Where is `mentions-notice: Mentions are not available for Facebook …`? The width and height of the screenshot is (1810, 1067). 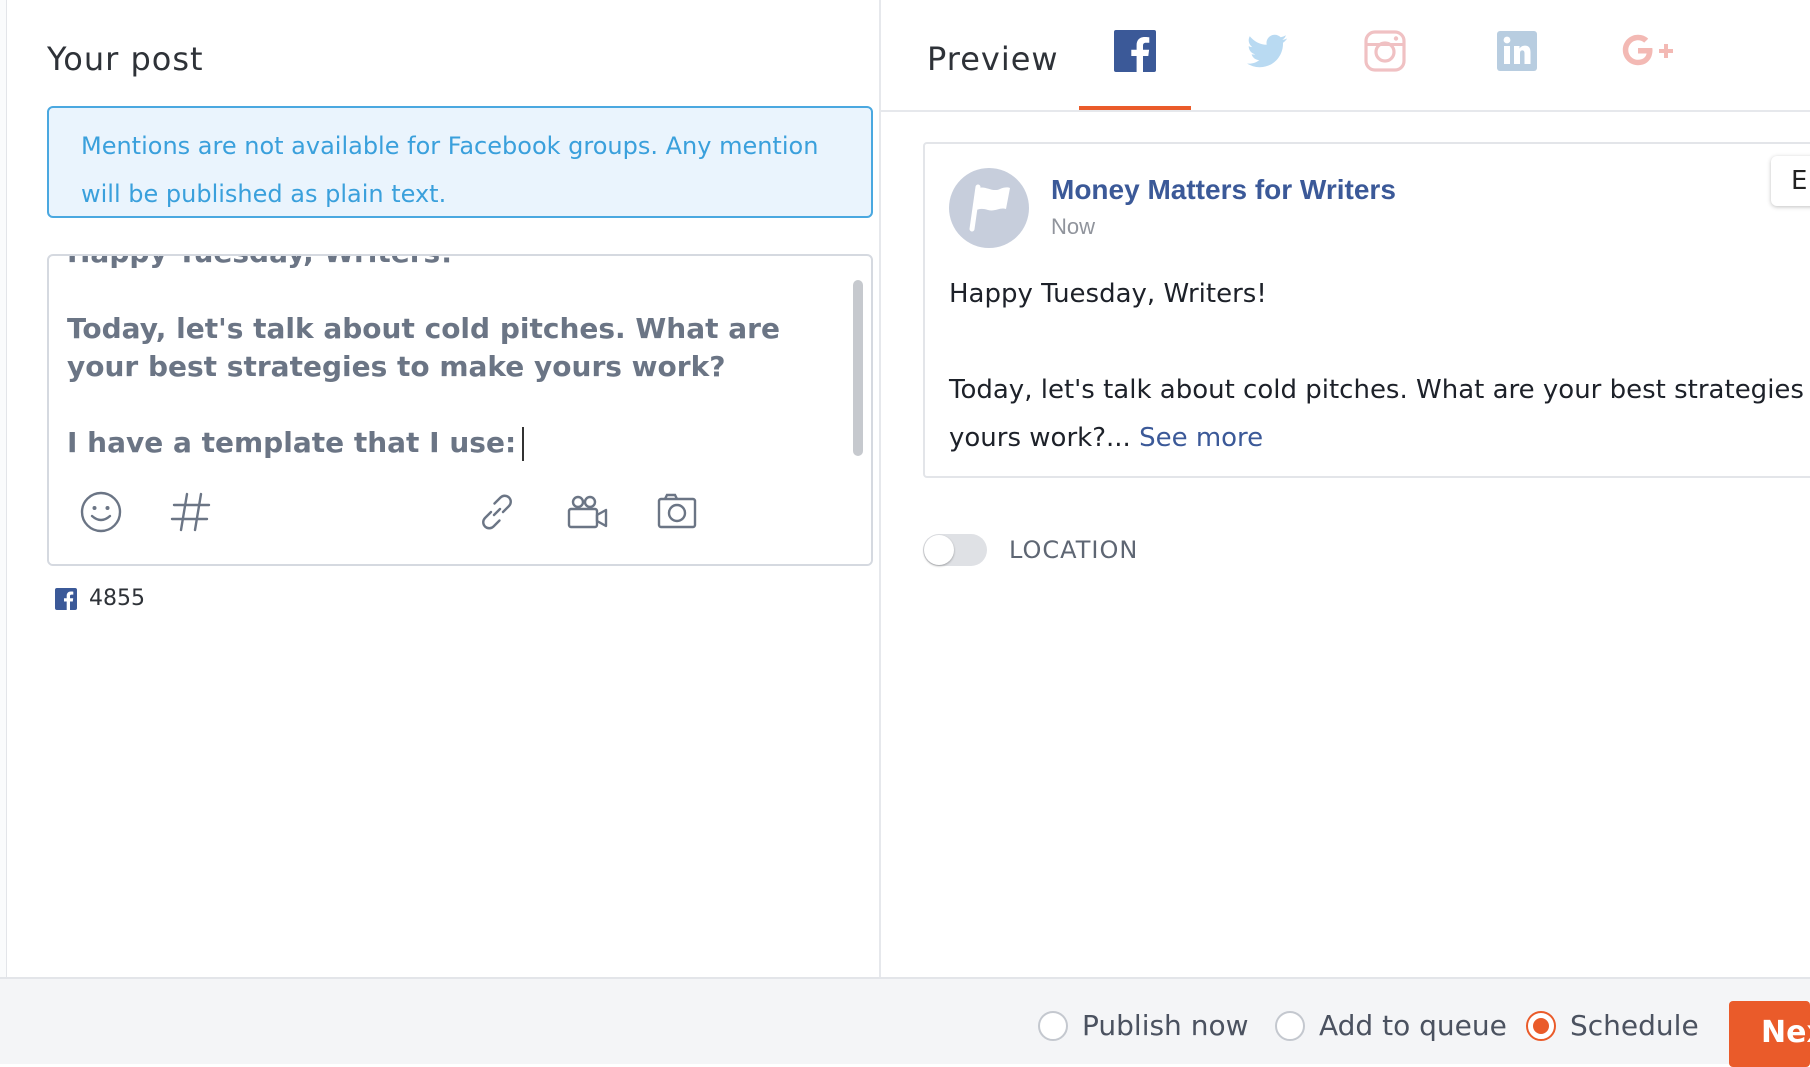 mentions-notice: Mentions are not available for Facebook … is located at coordinates (460, 162).